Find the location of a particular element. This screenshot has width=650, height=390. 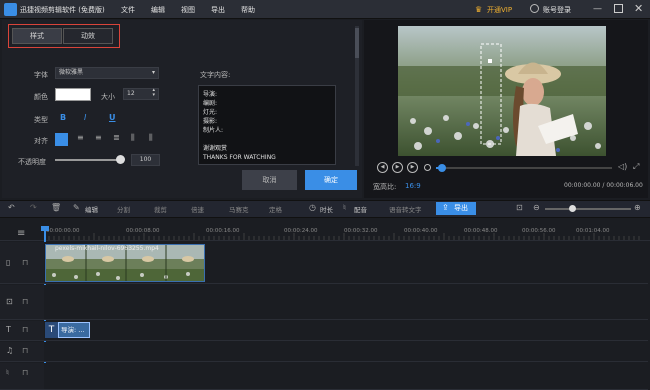

login-button: 账号登录 is located at coordinates (557, 10).